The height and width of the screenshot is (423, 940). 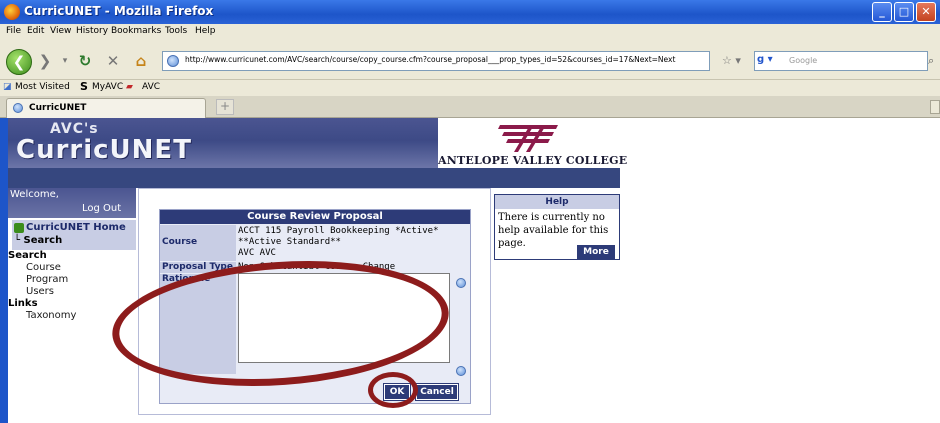 What do you see at coordinates (19, 62) in the screenshot?
I see `back-button: ❮` at bounding box center [19, 62].